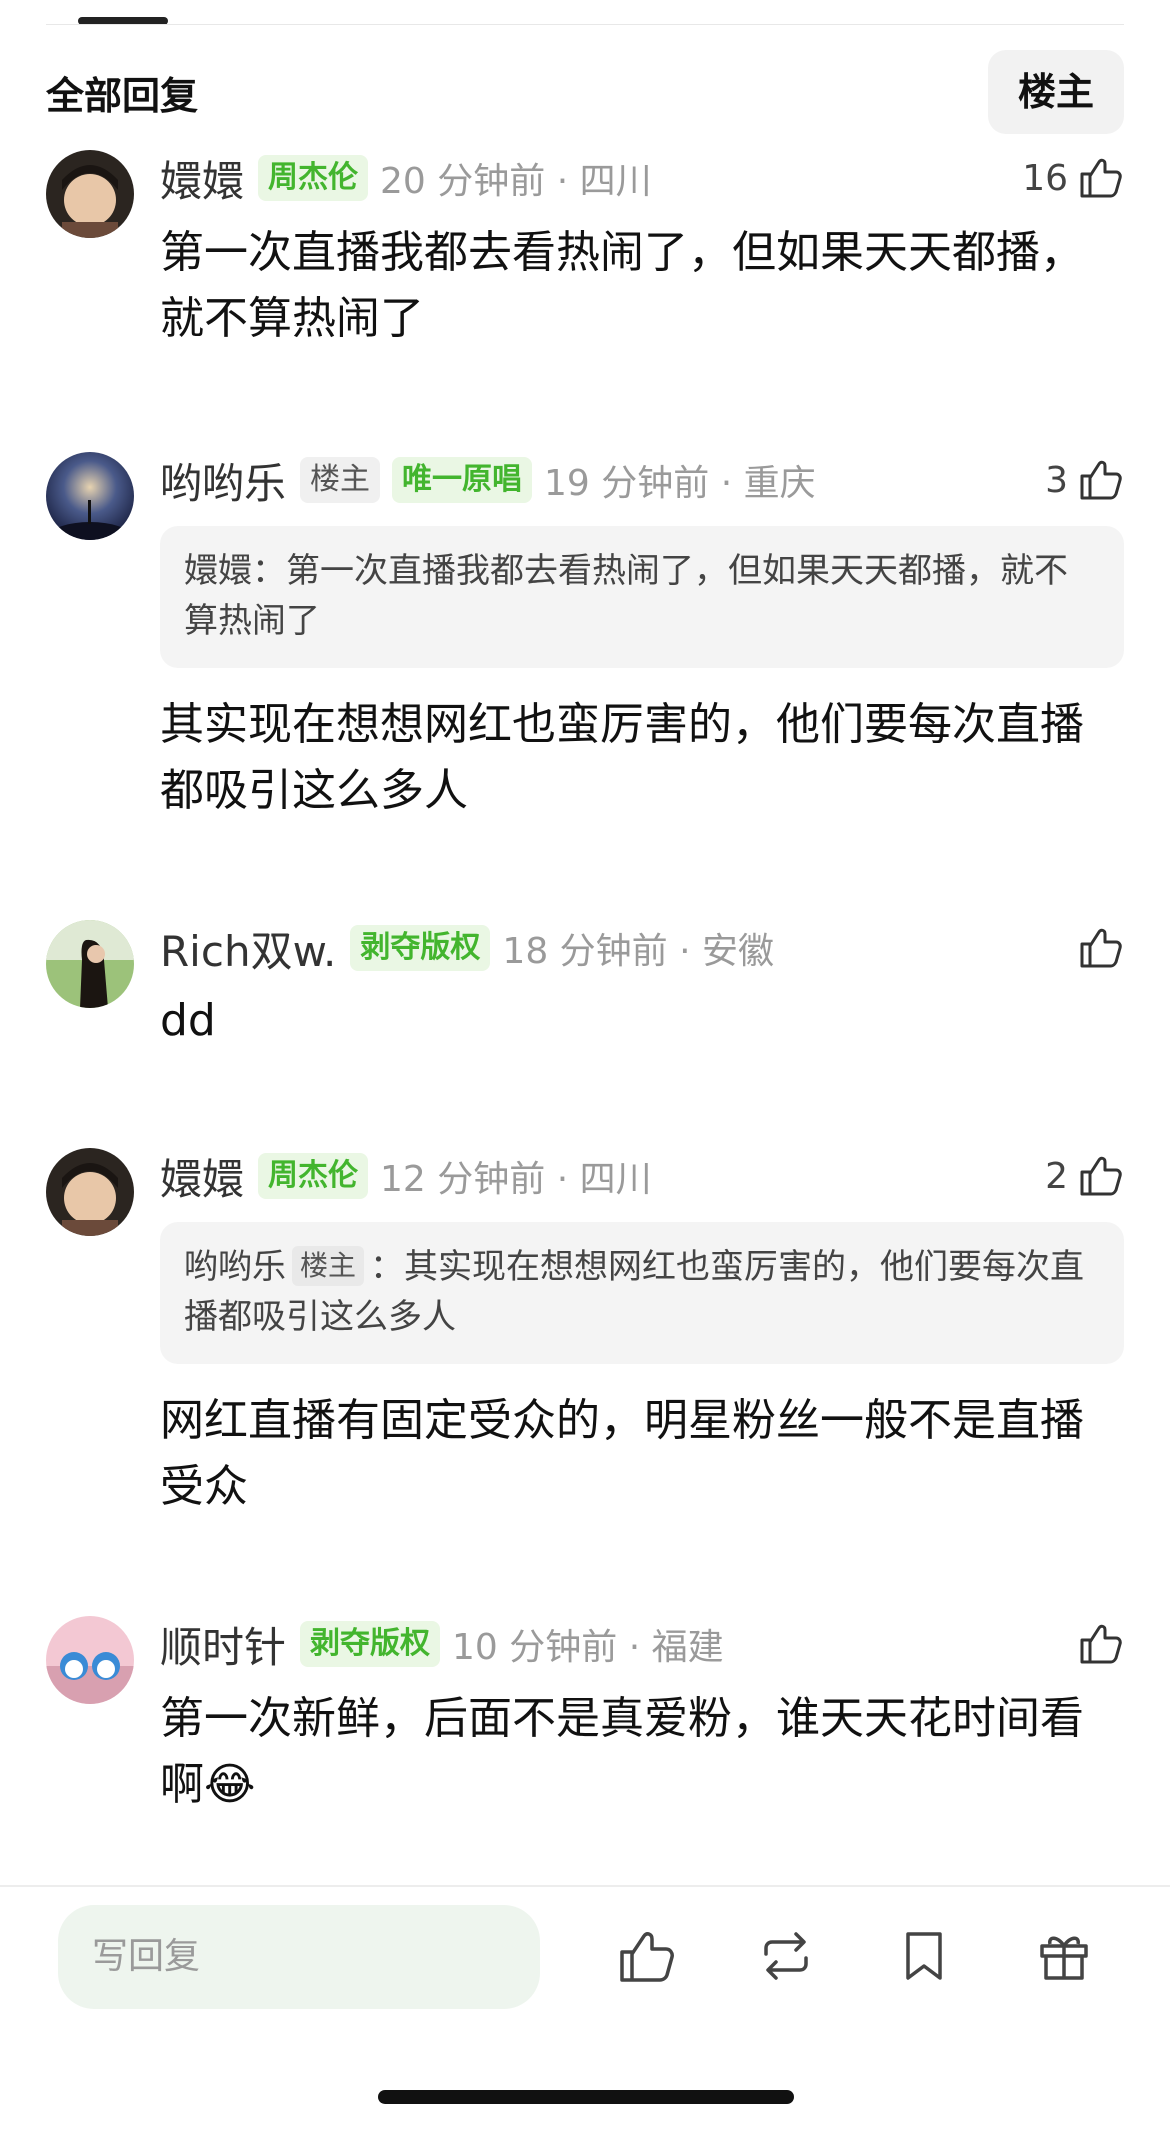 The height and width of the screenshot is (2132, 1170). What do you see at coordinates (680, 483) in the screenshot?
I see `time-location: 19 分钟前 · 重庆` at bounding box center [680, 483].